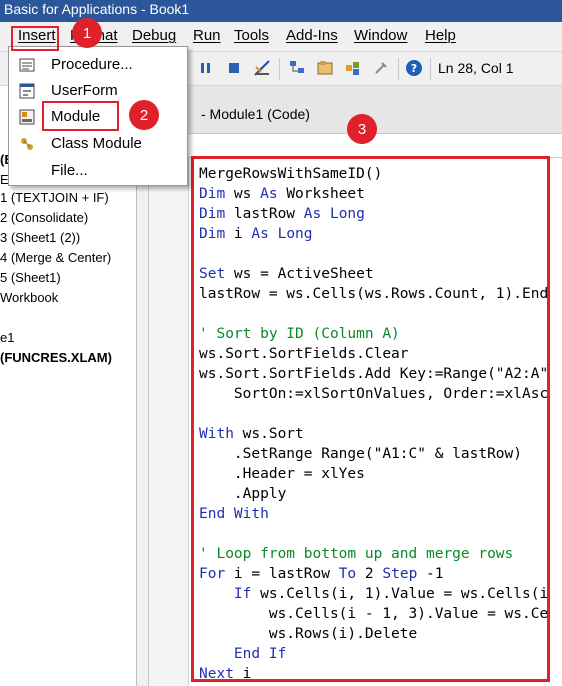  Describe the element at coordinates (234, 68) in the screenshot. I see `reset-icon` at that location.